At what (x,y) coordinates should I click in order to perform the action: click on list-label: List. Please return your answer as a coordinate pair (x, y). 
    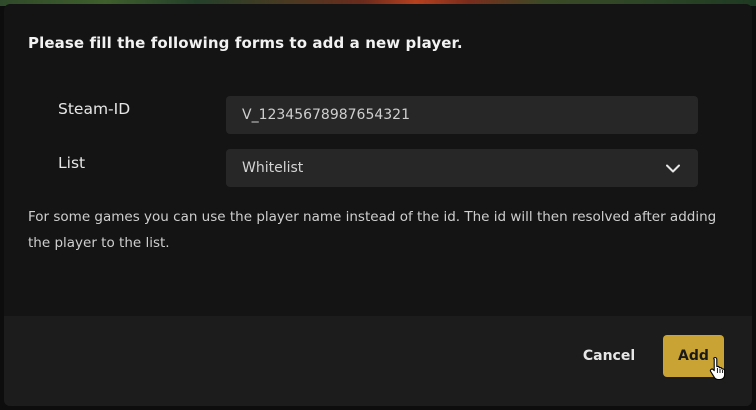
    Looking at the image, I should click on (72, 163).